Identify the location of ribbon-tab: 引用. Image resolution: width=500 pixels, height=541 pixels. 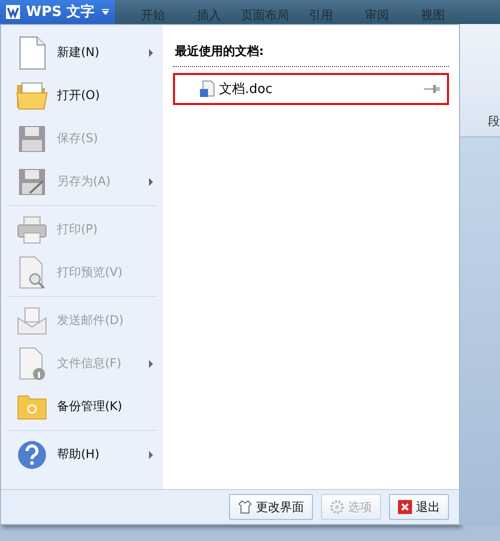
(321, 12).